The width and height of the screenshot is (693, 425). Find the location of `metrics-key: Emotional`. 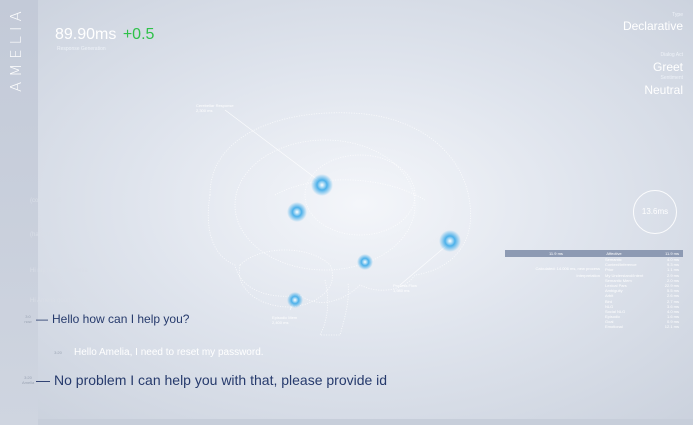

metrics-key: Emotional is located at coordinates (614, 327).